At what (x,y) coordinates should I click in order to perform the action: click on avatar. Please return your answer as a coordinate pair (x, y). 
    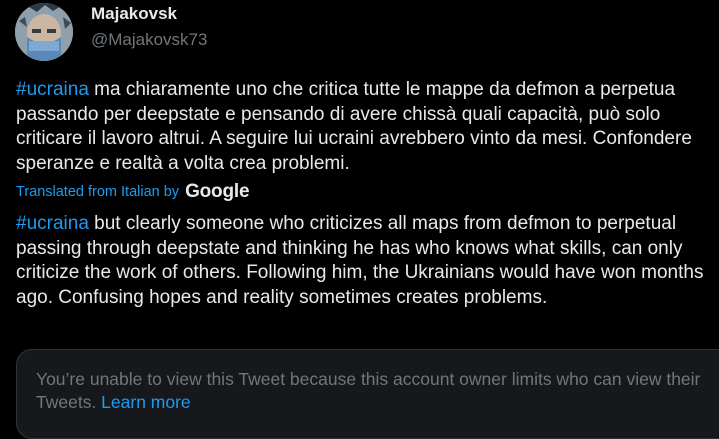
    Looking at the image, I should click on (44, 32).